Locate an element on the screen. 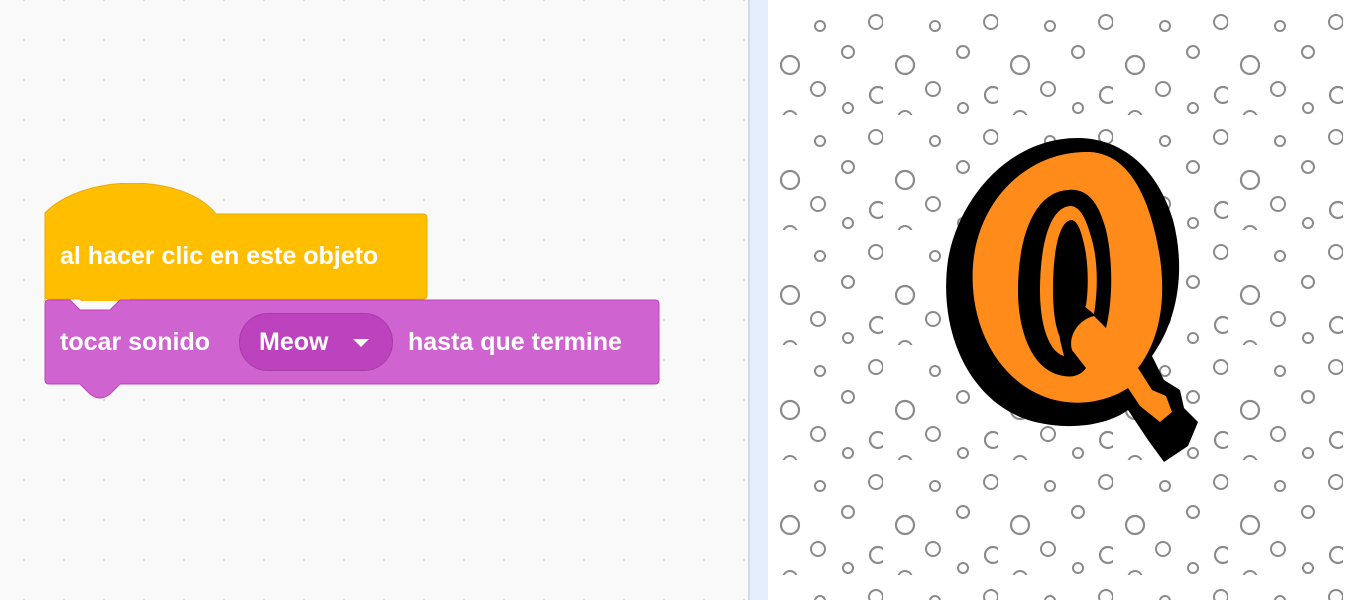 The height and width of the screenshot is (600, 1350). when-clicked-label: al hacer clic en este objeto is located at coordinates (219, 256).